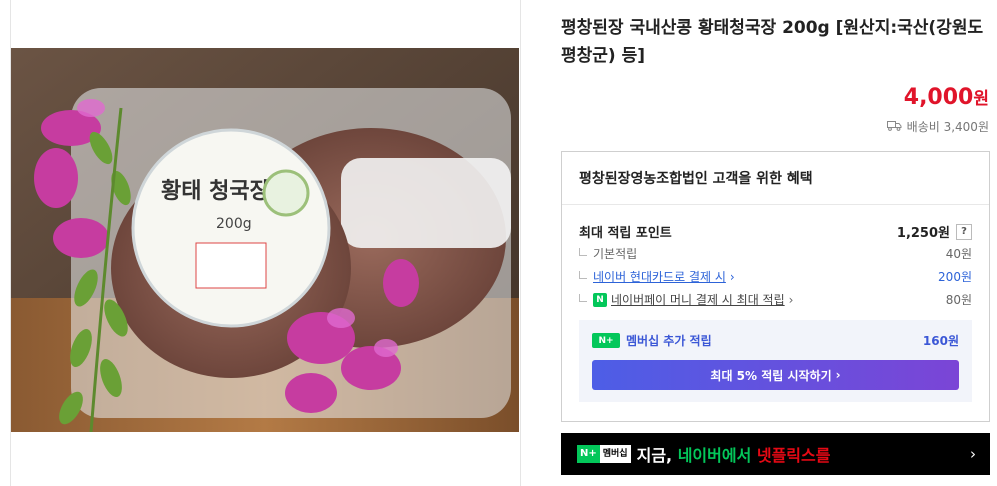 The width and height of the screenshot is (997, 486). Describe the element at coordinates (698, 299) in the screenshot. I see `benefit-link: 네이버페이 머니 결제 시 최대 적립` at that location.